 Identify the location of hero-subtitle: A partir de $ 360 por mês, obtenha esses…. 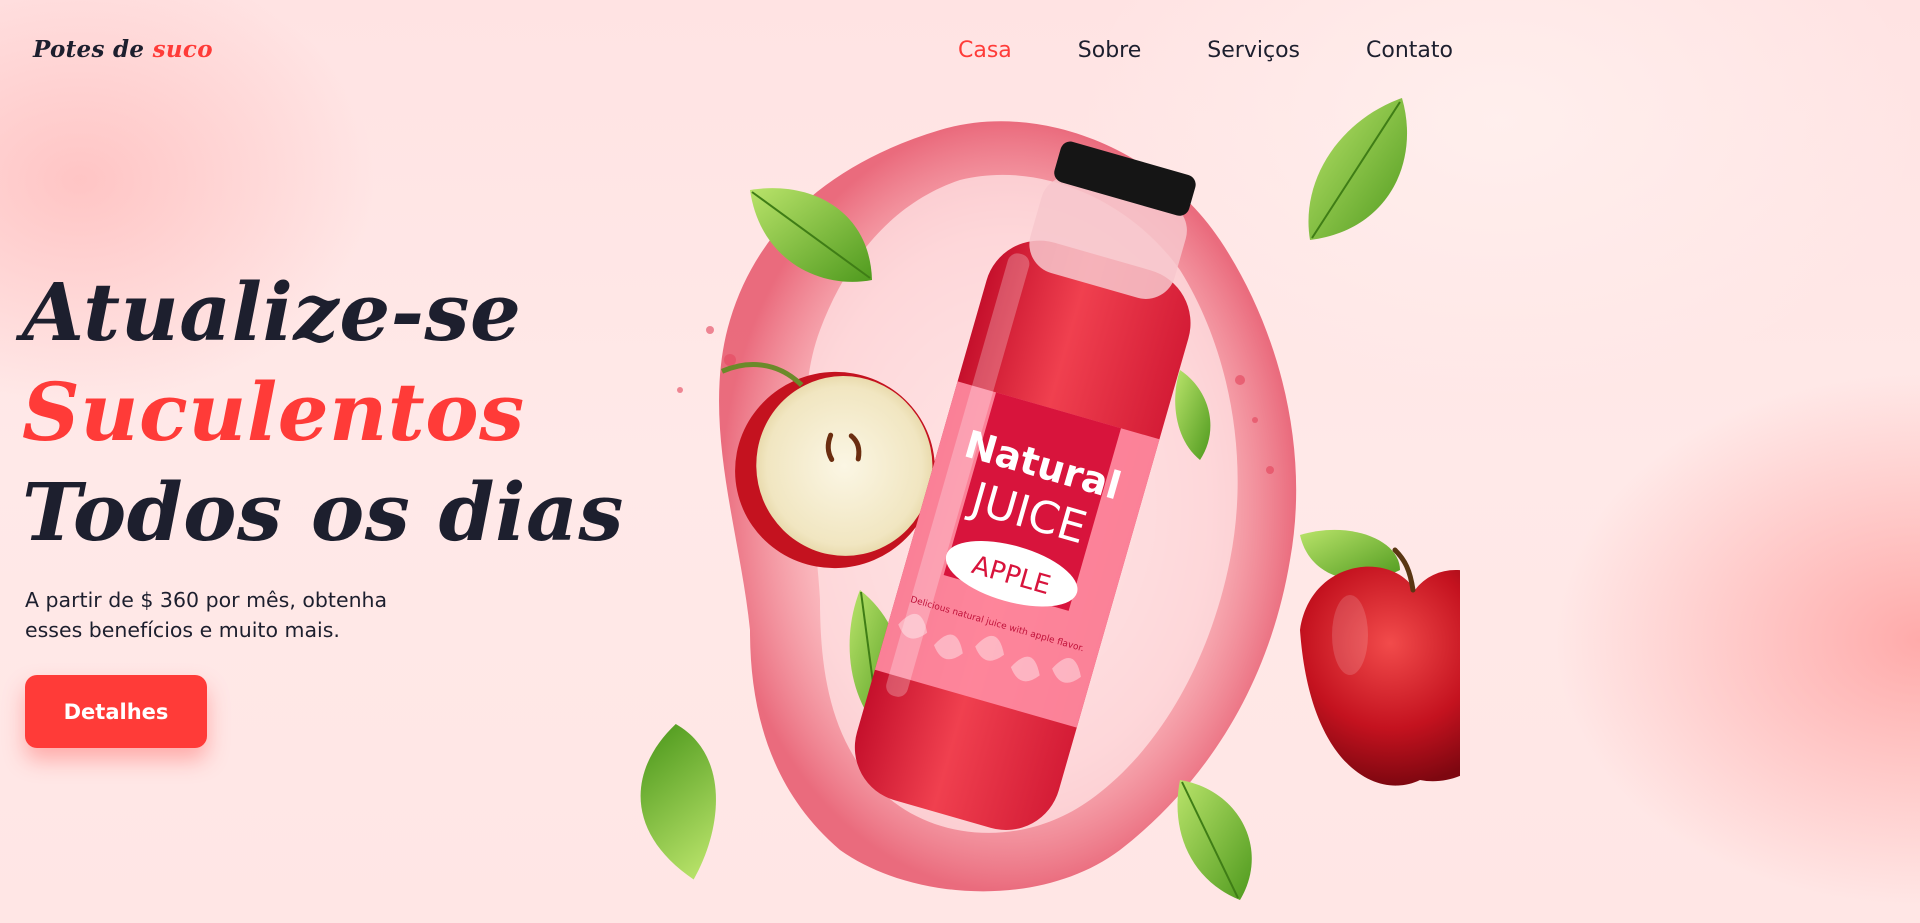
(206, 615).